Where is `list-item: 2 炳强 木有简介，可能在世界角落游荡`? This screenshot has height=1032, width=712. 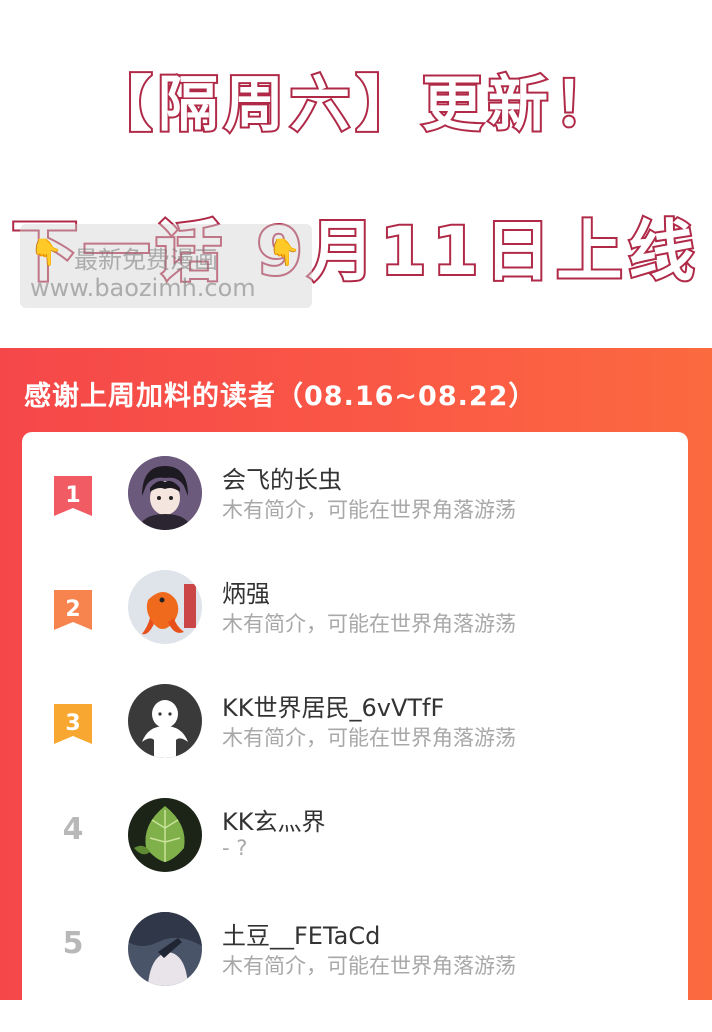 list-item: 2 炳强 木有简介，可能在世界角落游荡 is located at coordinates (355, 620).